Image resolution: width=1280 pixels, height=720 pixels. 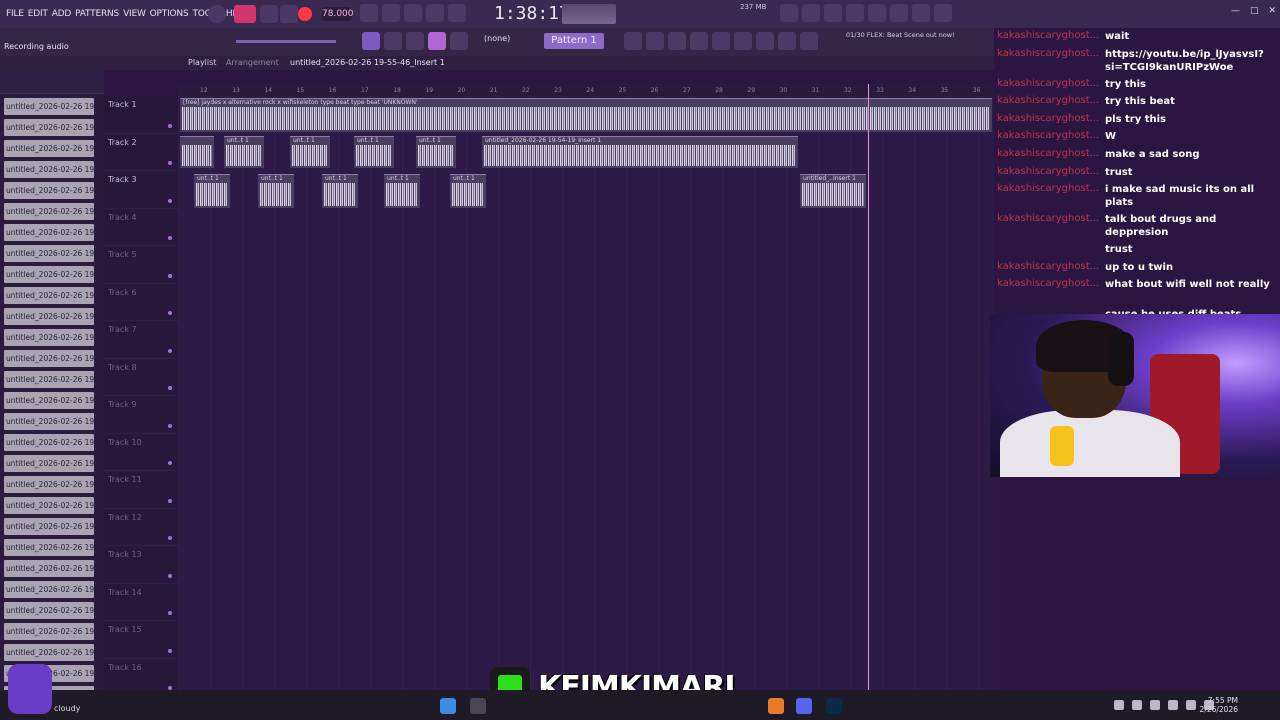 I want to click on touch-keyboard-icon, so click(x=765, y=41).